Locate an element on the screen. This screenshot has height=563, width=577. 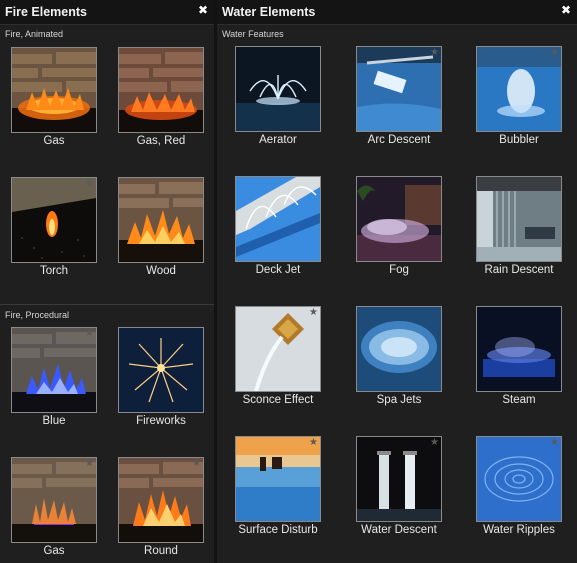
thumbnail-round-fire: ★ is located at coordinates (161, 500).